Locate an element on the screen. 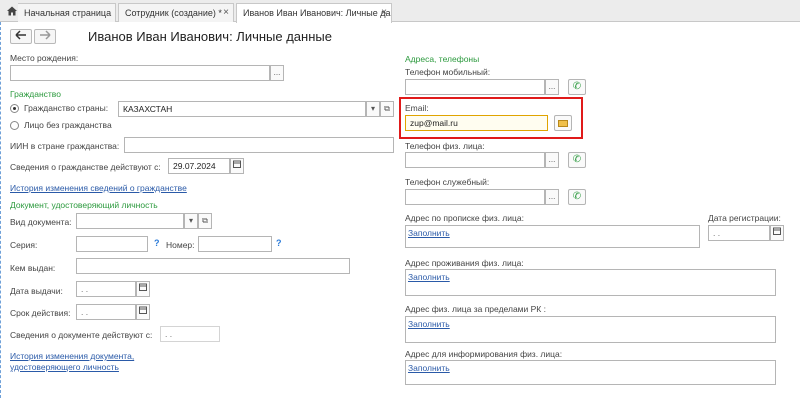 This screenshot has width=800, height=398. tab-label: Начальная страница is located at coordinates (68, 13).